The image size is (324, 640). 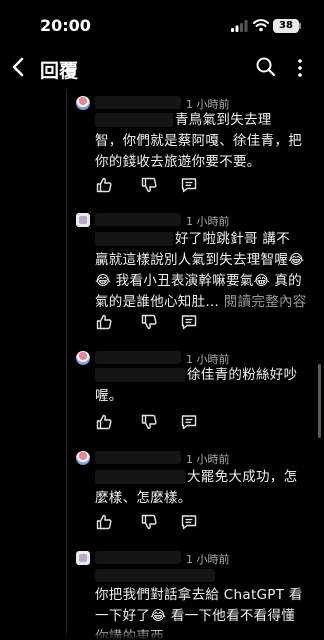 What do you see at coordinates (143, 498) in the screenshot?
I see `comment-text-rest: 麼樣、怎麼樣。` at bounding box center [143, 498].